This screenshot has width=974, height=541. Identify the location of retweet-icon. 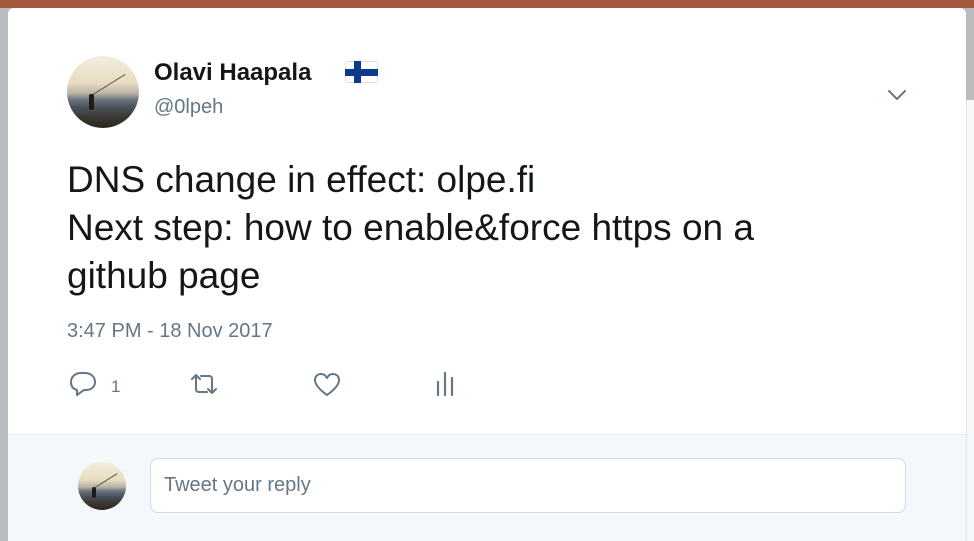
(204, 386).